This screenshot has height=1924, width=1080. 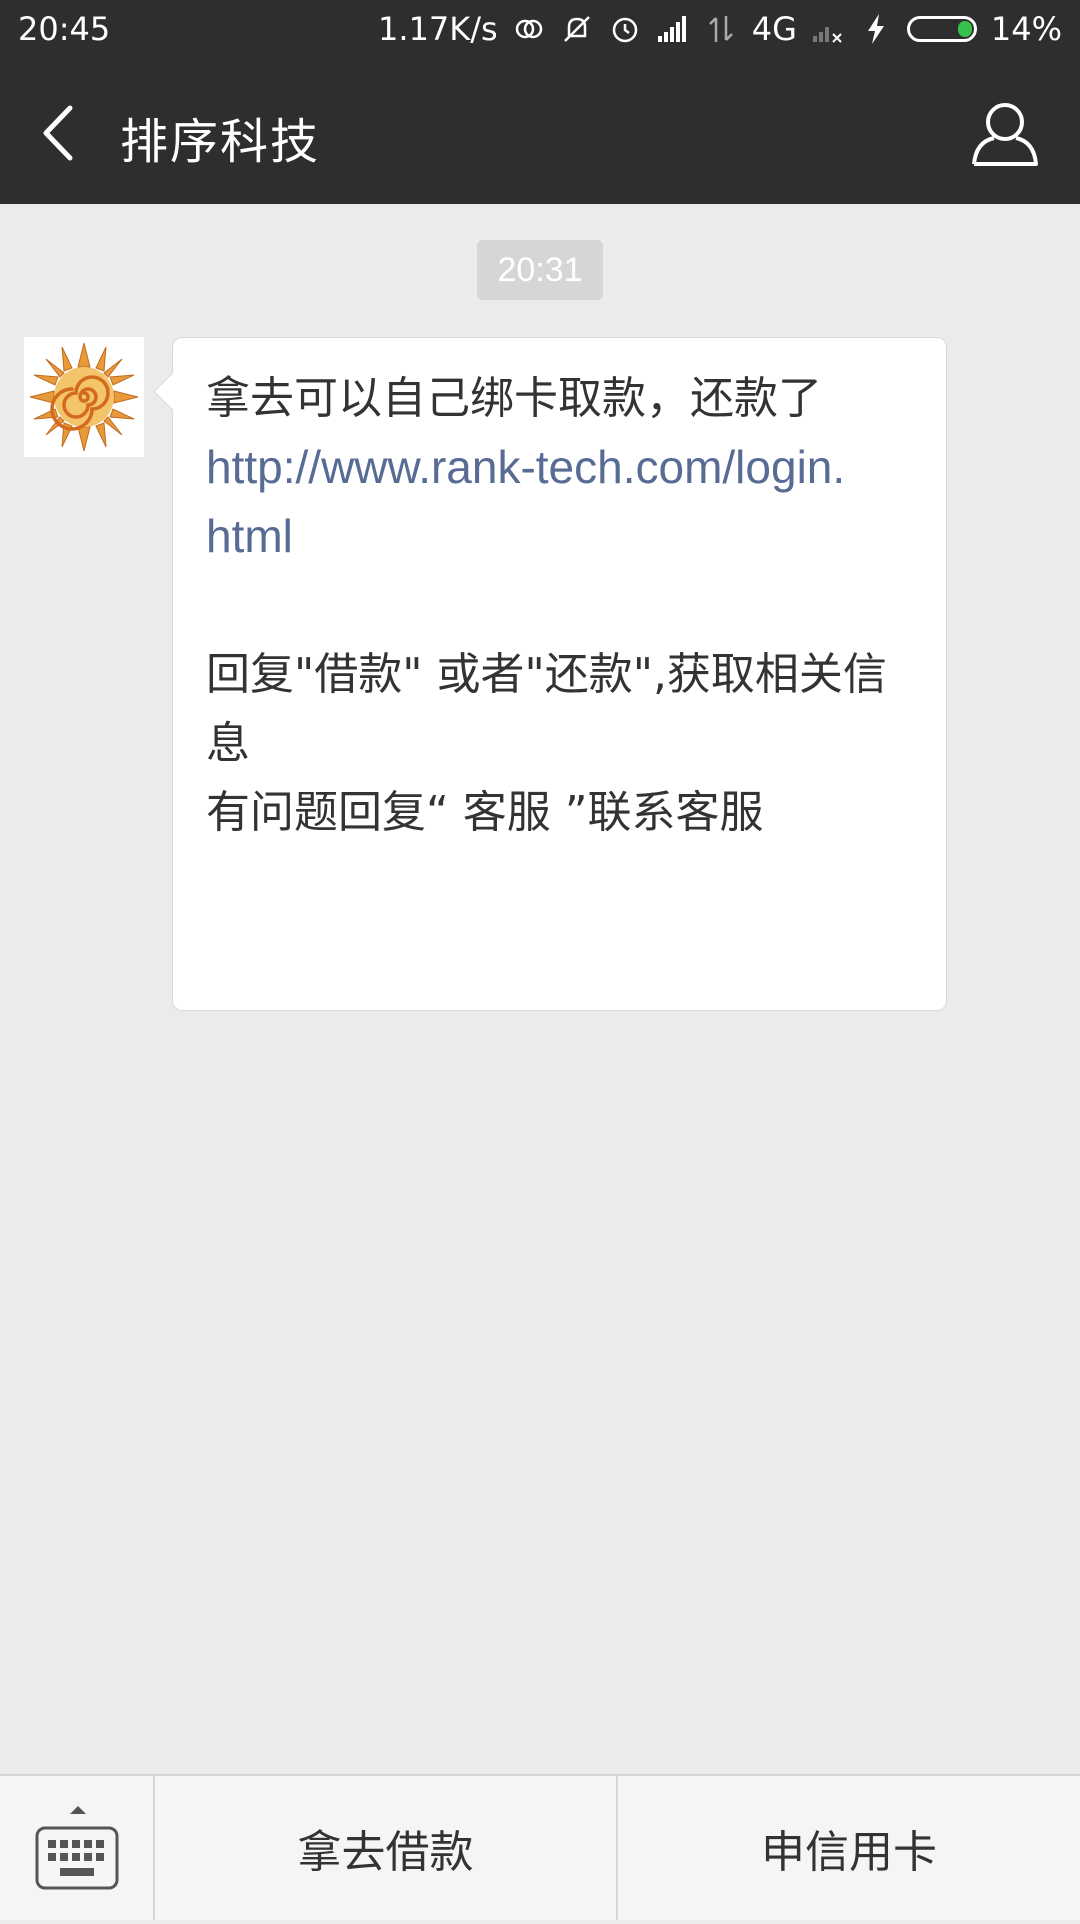 What do you see at coordinates (671, 29) in the screenshot?
I see `signal-icon` at bounding box center [671, 29].